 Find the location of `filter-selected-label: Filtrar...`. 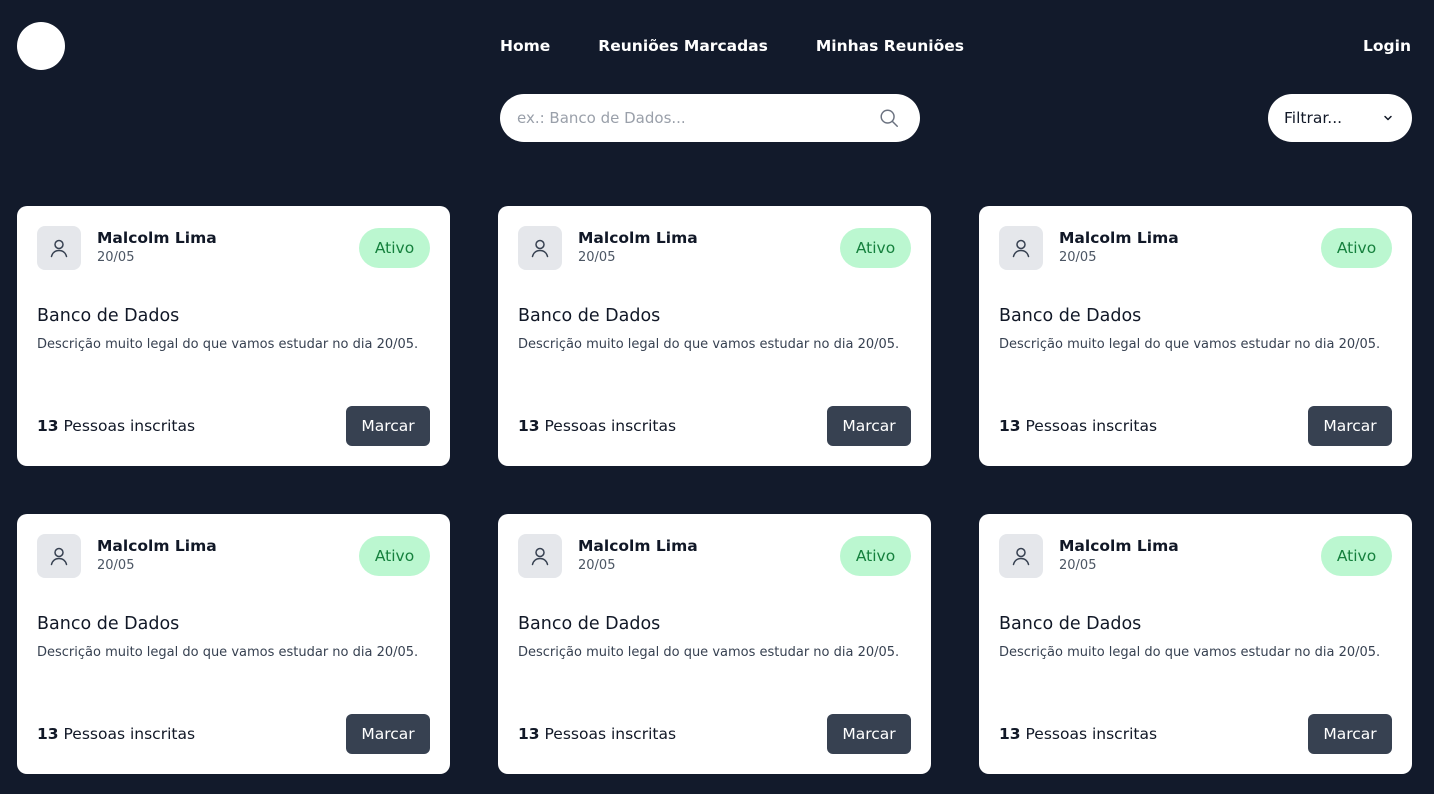

filter-selected-label: Filtrar... is located at coordinates (1313, 118).